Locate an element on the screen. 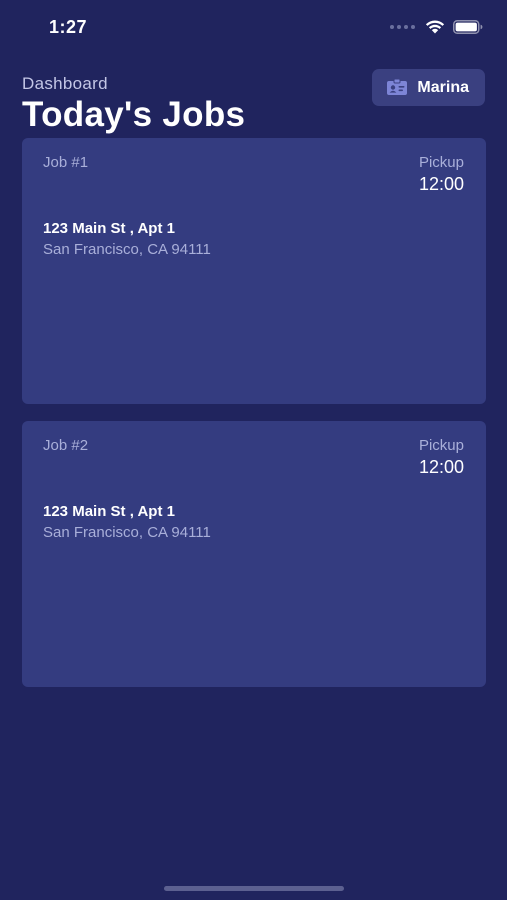 The width and height of the screenshot is (507, 900). wifi-icon is located at coordinates (435, 27).